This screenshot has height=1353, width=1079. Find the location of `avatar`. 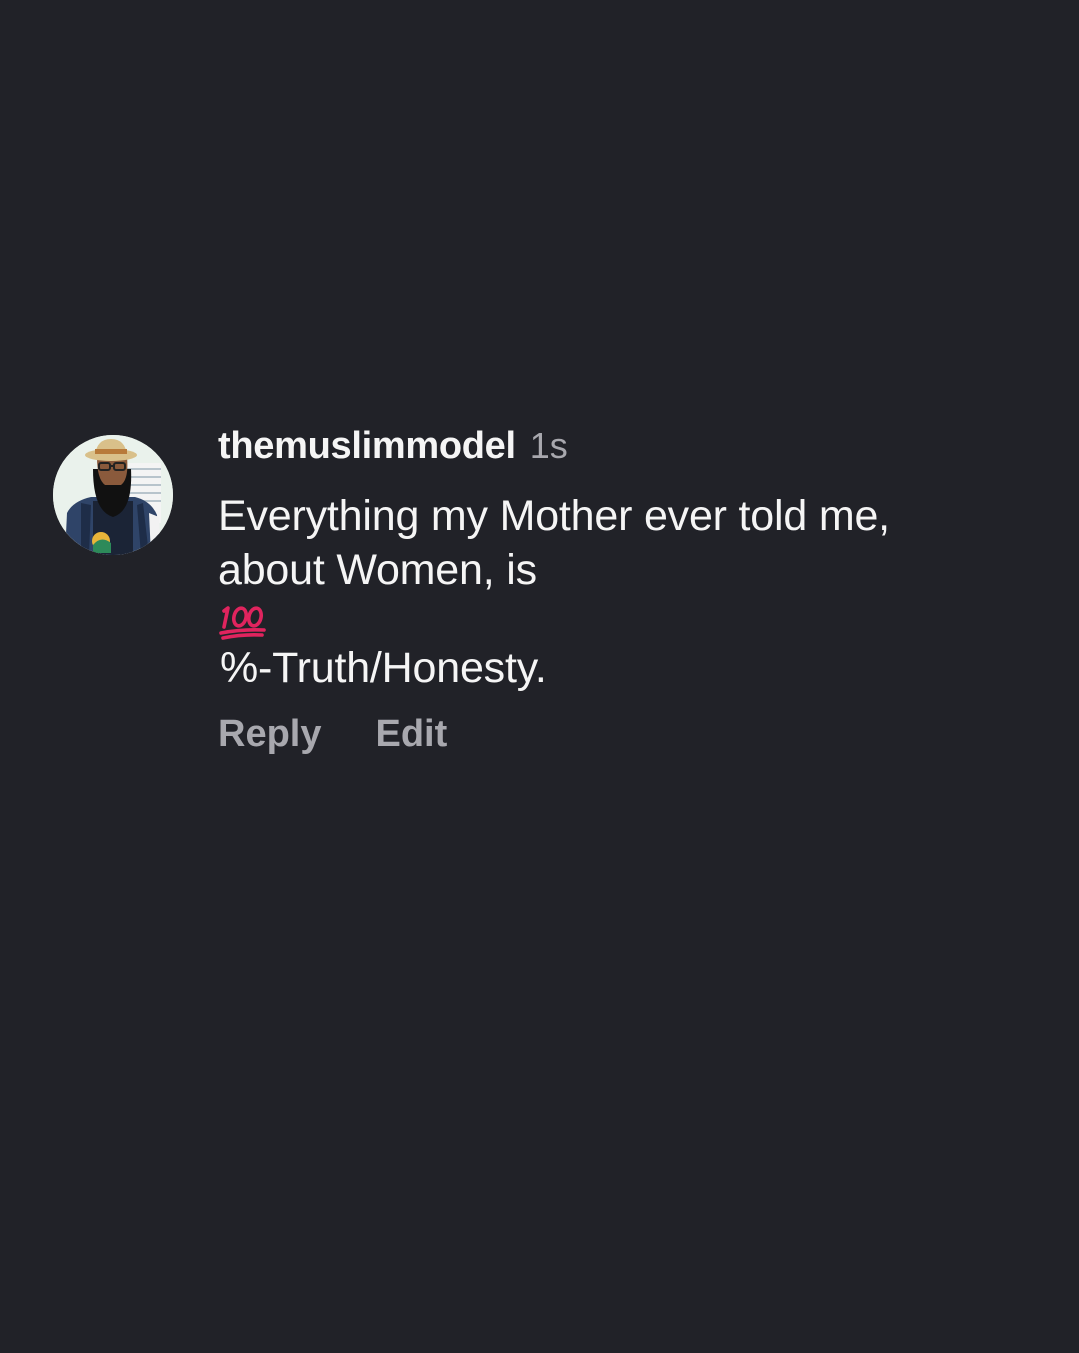

avatar is located at coordinates (113, 495).